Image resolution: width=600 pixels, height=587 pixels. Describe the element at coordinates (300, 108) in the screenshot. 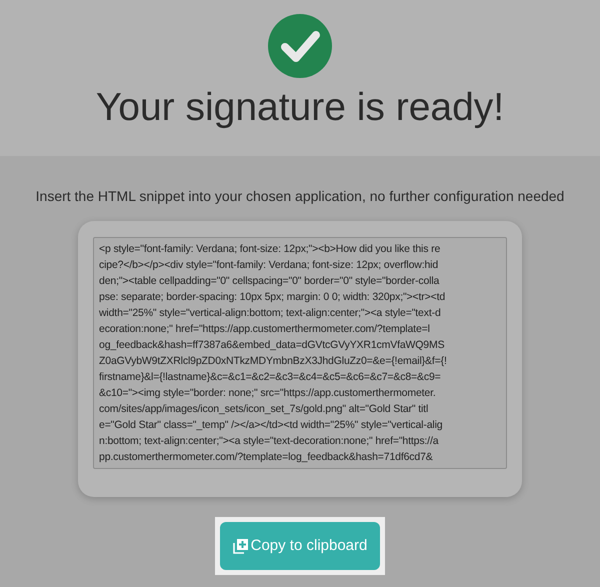

I see `page-title: Your signature is ready!` at that location.